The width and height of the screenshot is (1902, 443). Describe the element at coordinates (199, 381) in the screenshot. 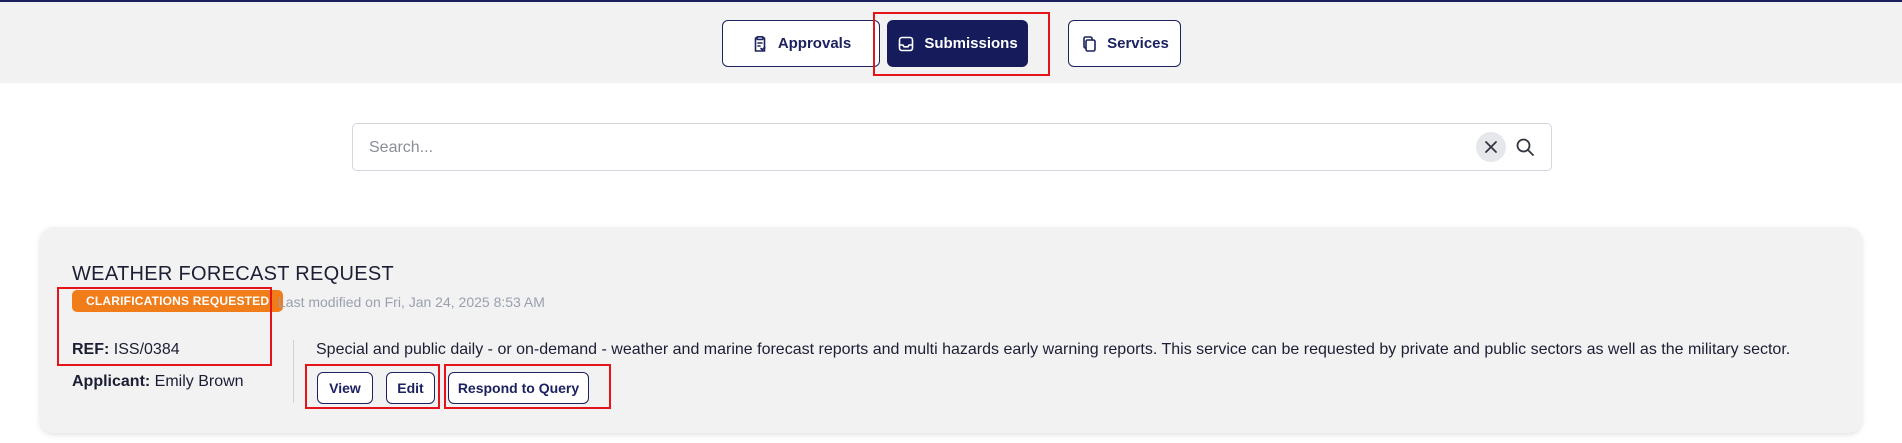

I see `applicant-value: Emily Brown` at that location.